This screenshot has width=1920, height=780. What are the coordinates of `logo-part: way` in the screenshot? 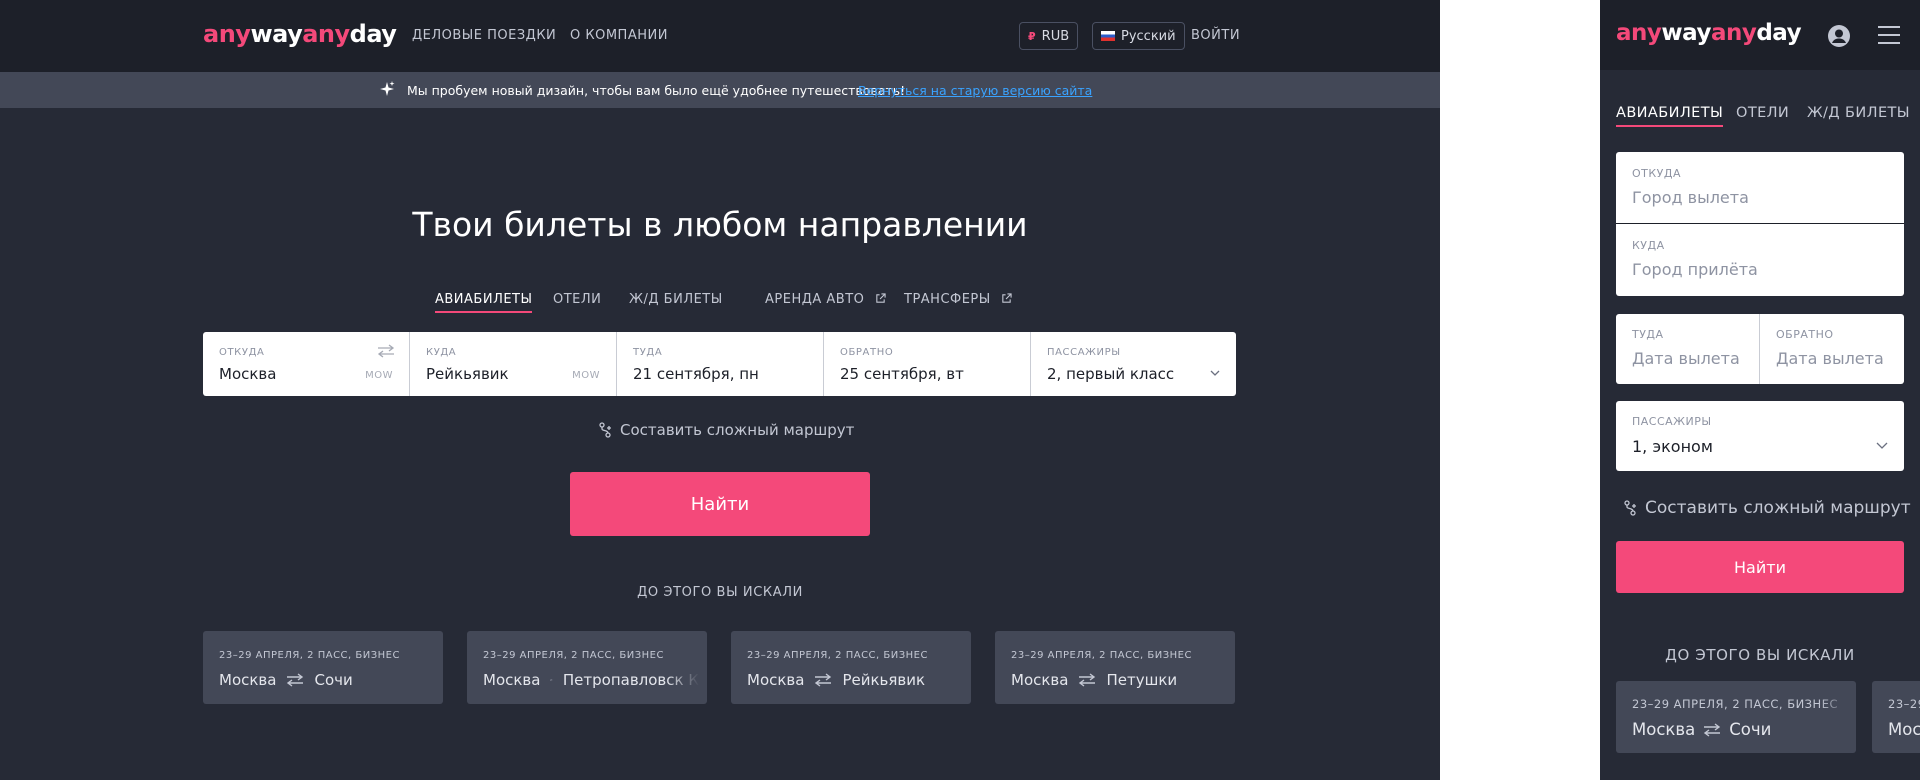 It's located at (1686, 33).